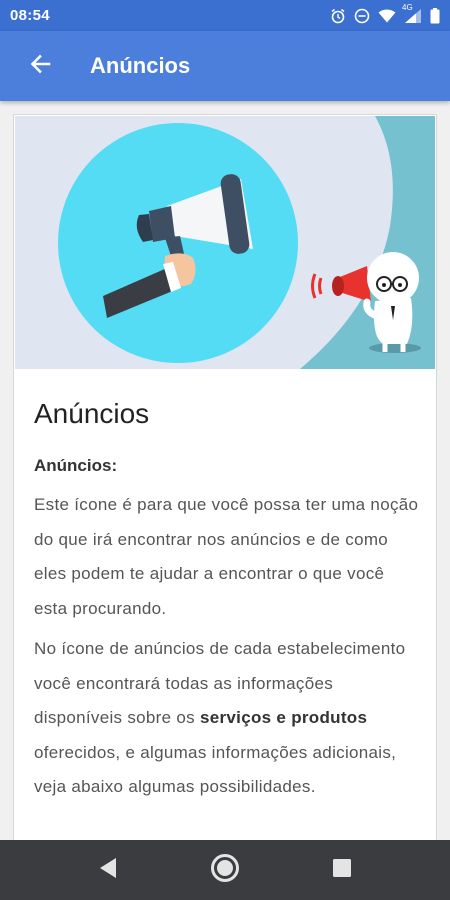 This screenshot has width=450, height=900. I want to click on arrow-back-icon, so click(40, 66).